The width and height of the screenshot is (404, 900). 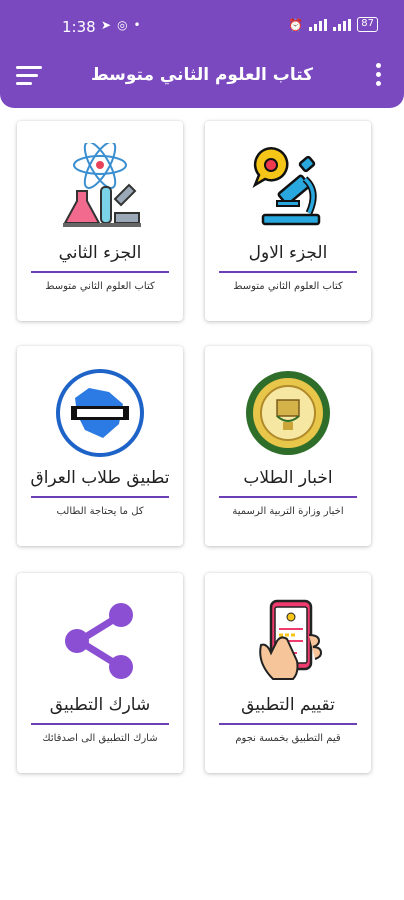 I want to click on card-part-two: الجزء الثاني كتاب العلوم الثاني متوسط, so click(x=100, y=221).